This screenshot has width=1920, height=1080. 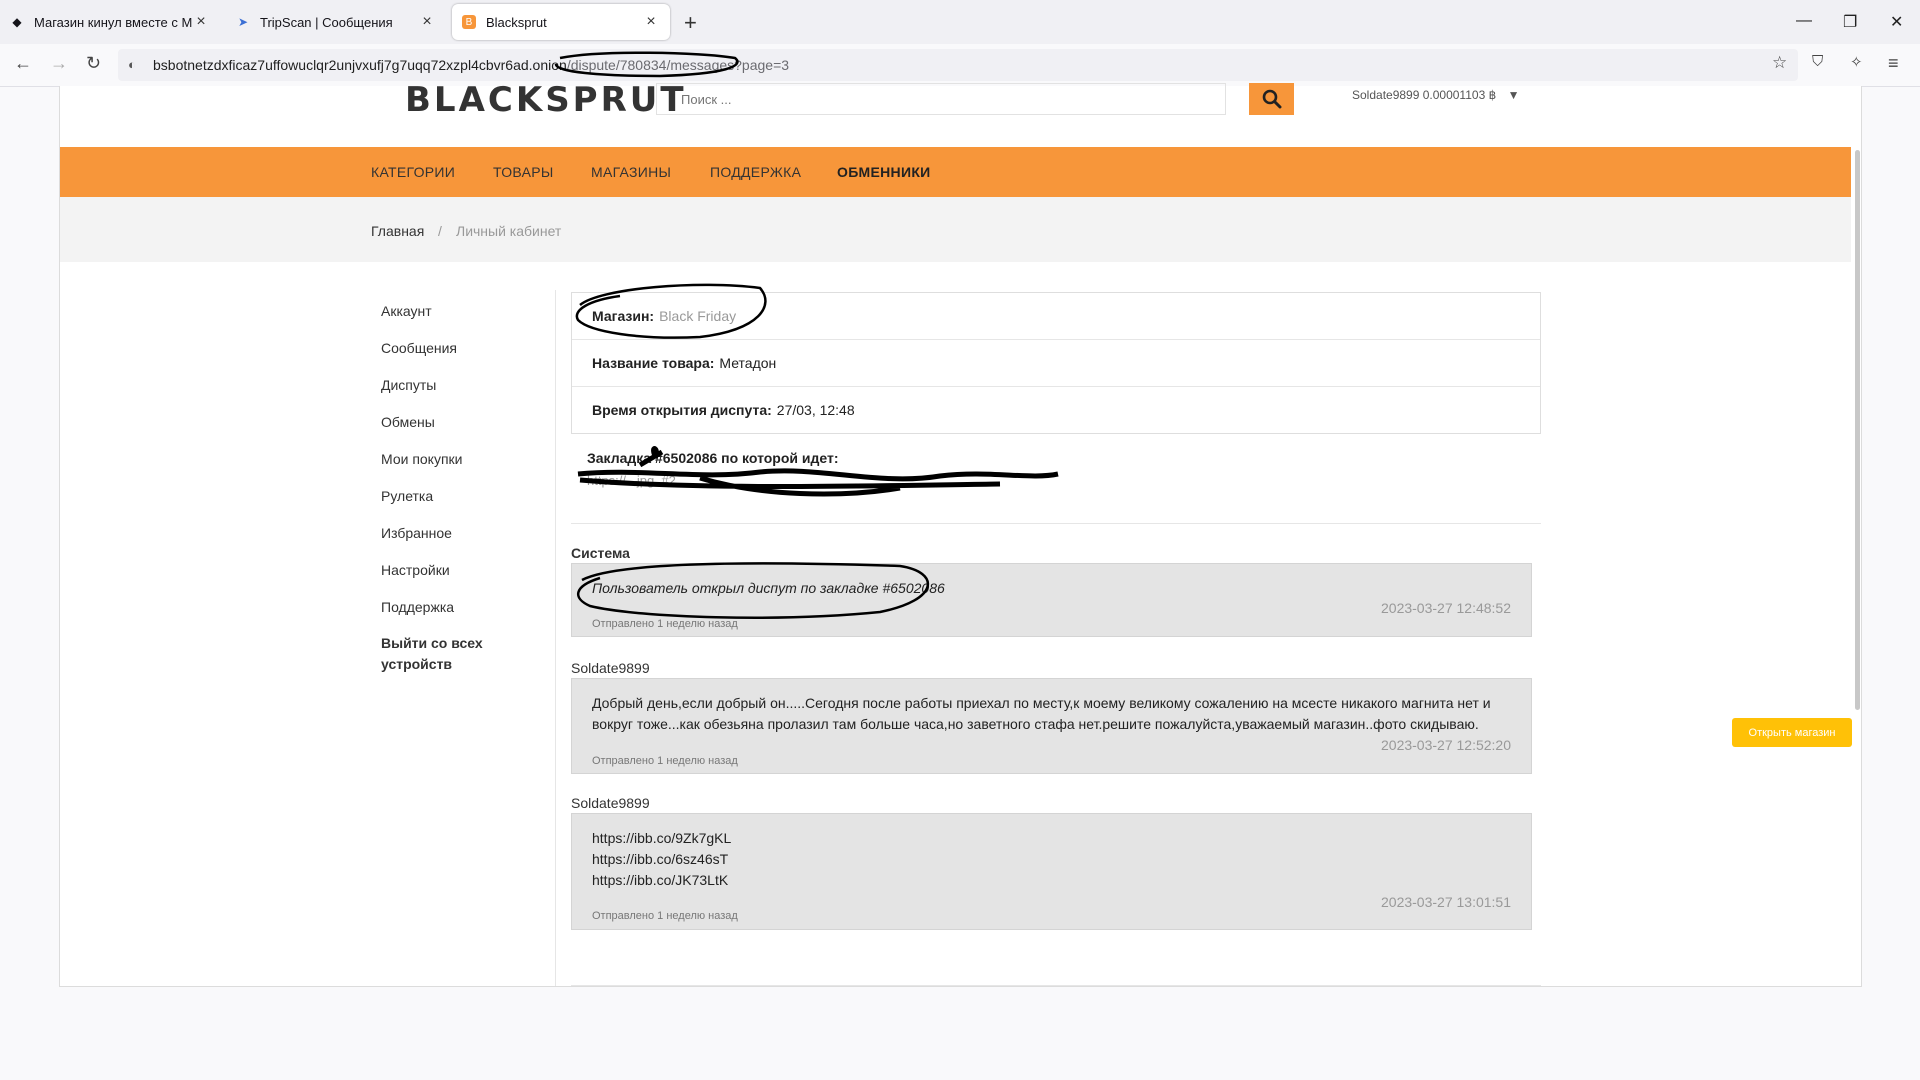 I want to click on menu-item-products: ТОВАРЫ, so click(x=523, y=172).